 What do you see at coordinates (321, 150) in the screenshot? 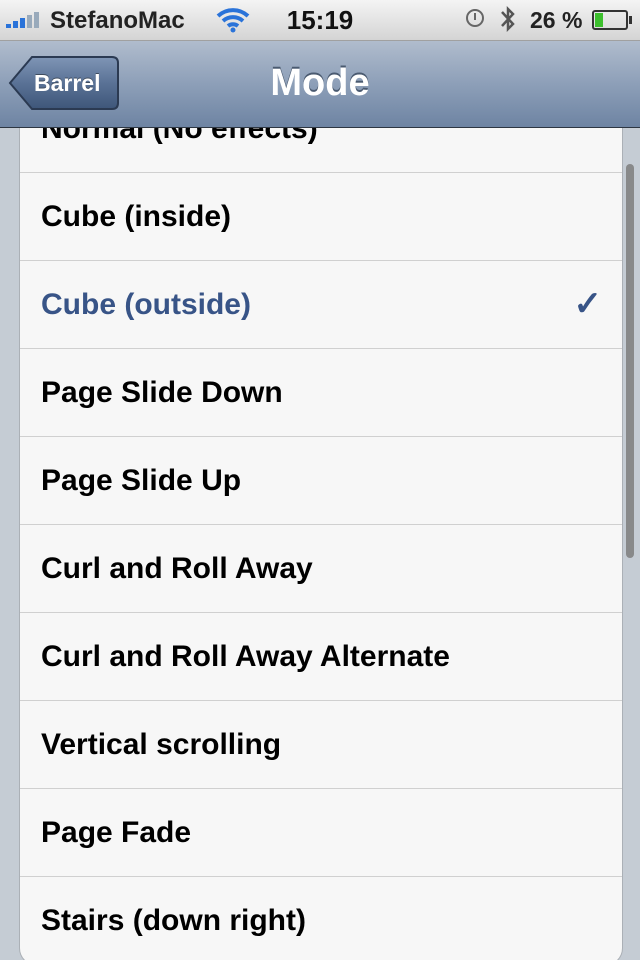
I see `list-item: Normal (No effects)` at bounding box center [321, 150].